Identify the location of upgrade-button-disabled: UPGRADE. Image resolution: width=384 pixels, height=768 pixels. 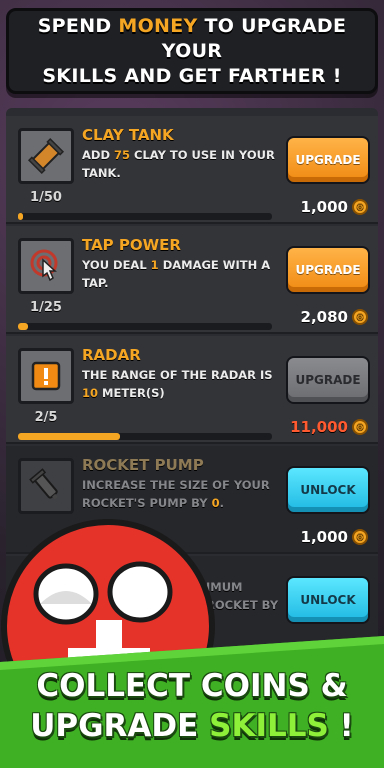
(328, 380).